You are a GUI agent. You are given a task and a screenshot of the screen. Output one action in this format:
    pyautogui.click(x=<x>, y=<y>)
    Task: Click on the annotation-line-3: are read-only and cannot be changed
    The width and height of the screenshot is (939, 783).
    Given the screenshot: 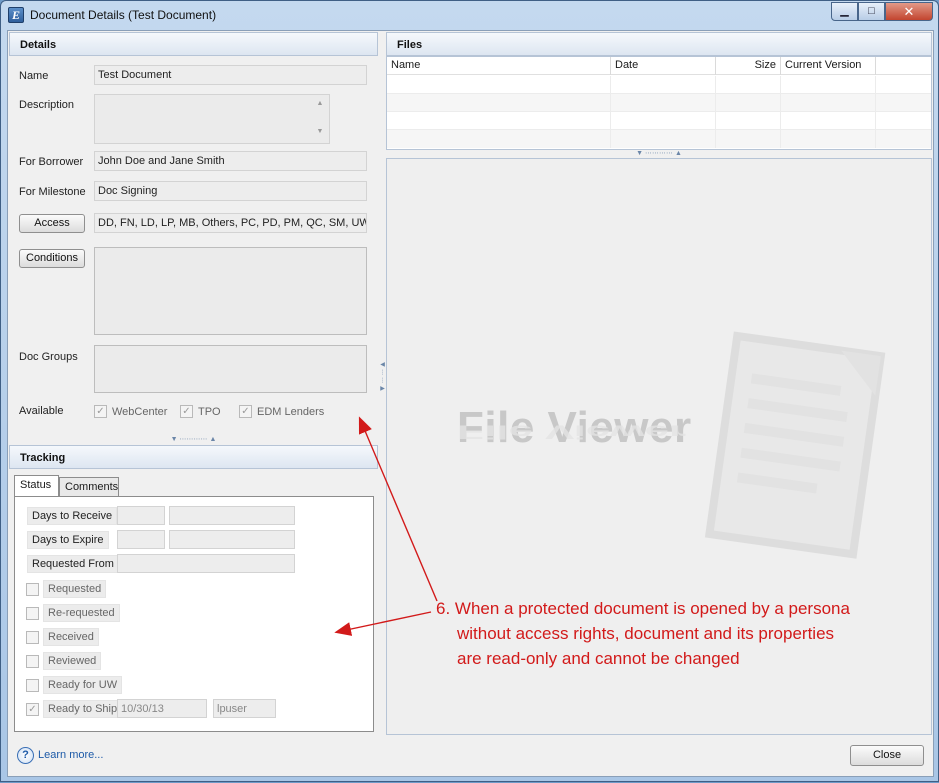 What is the action you would take?
    pyautogui.click(x=598, y=658)
    